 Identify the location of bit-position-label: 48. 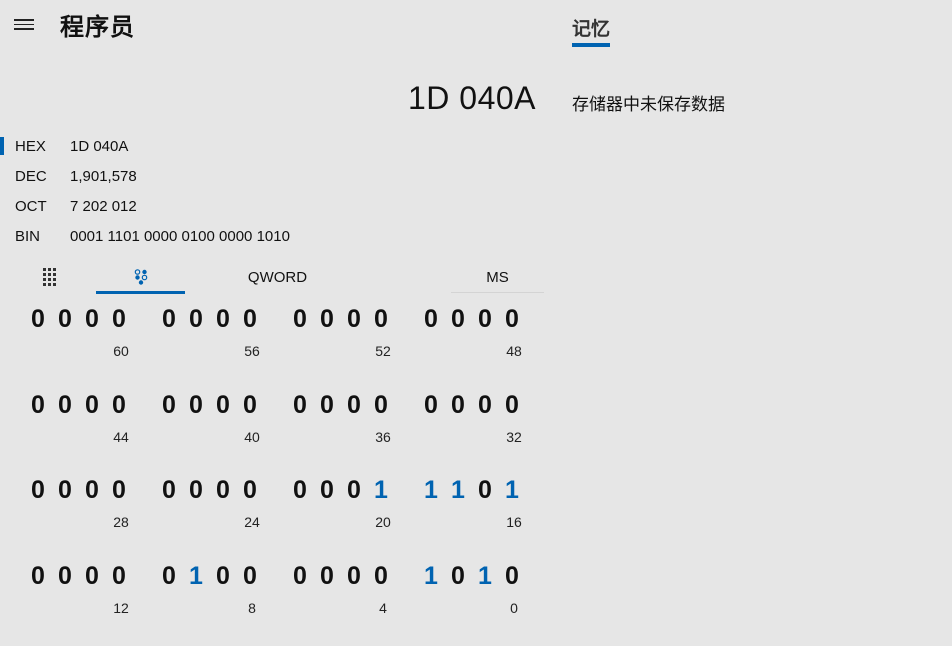
(514, 351).